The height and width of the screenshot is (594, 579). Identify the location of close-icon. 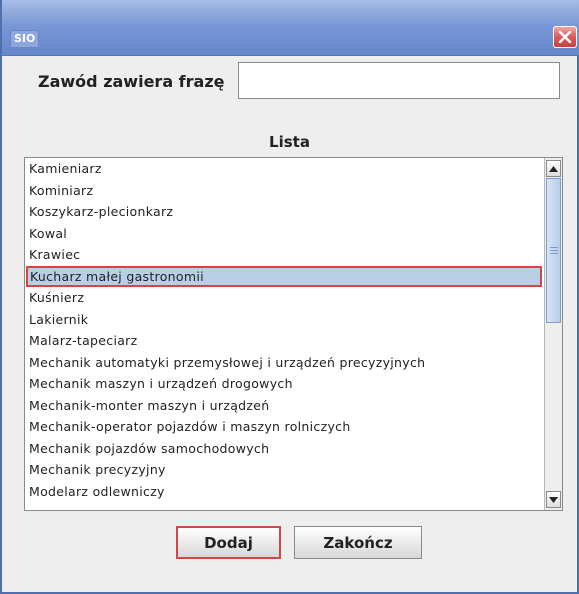
(565, 37).